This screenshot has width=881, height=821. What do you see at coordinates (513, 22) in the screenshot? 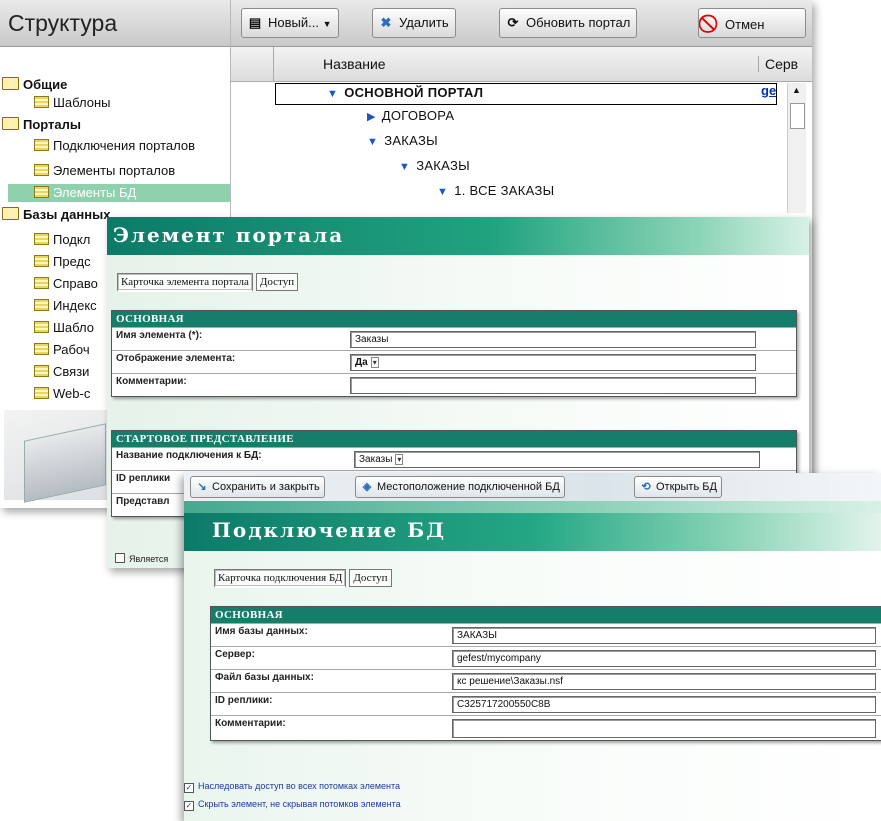
I see `refresh-icon: ⟳` at bounding box center [513, 22].